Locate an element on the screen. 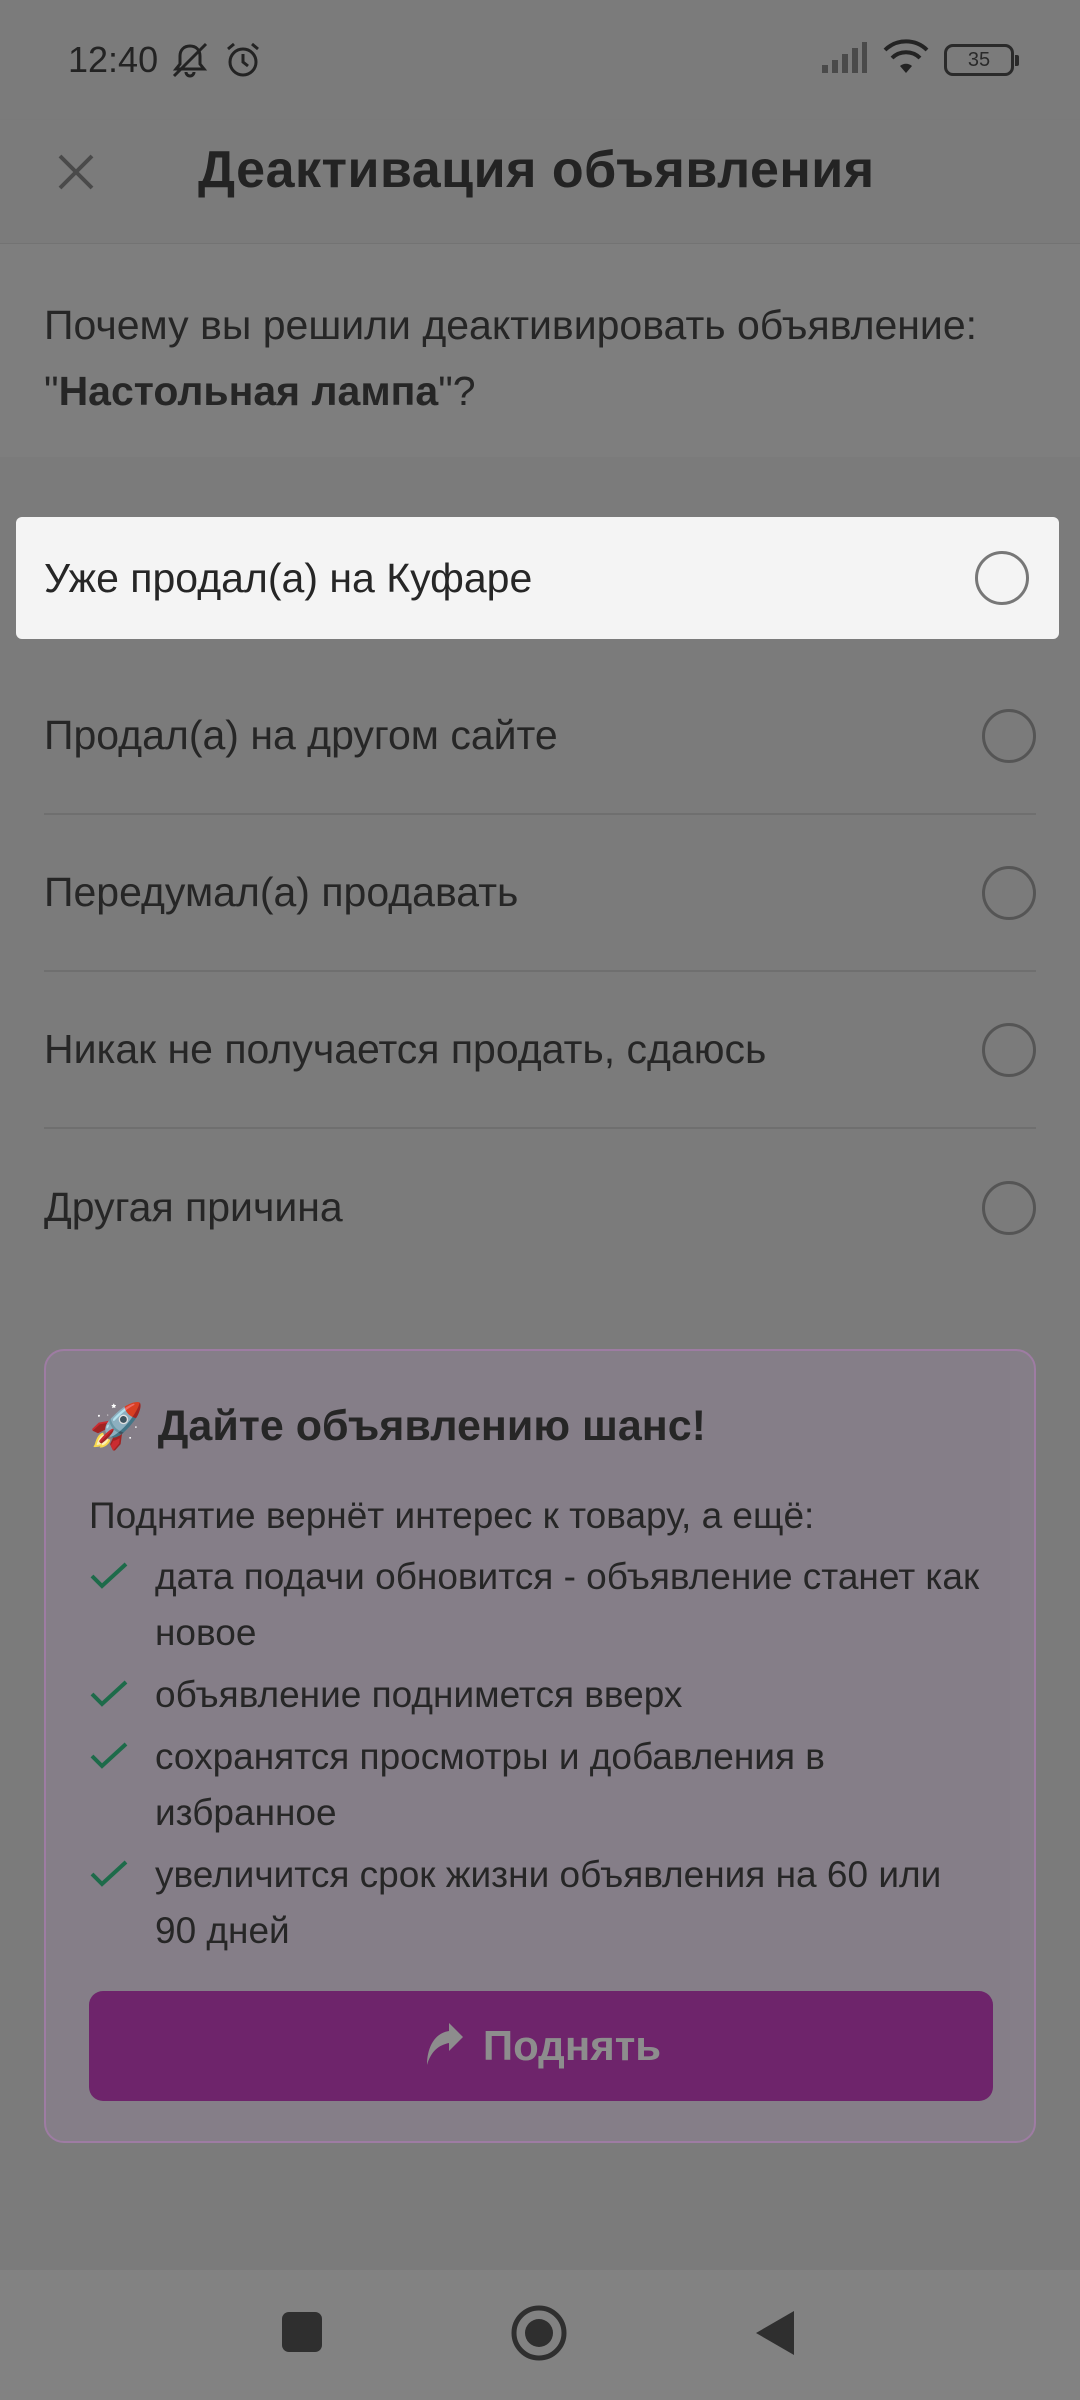  status-right: 35 is located at coordinates (919, 60).